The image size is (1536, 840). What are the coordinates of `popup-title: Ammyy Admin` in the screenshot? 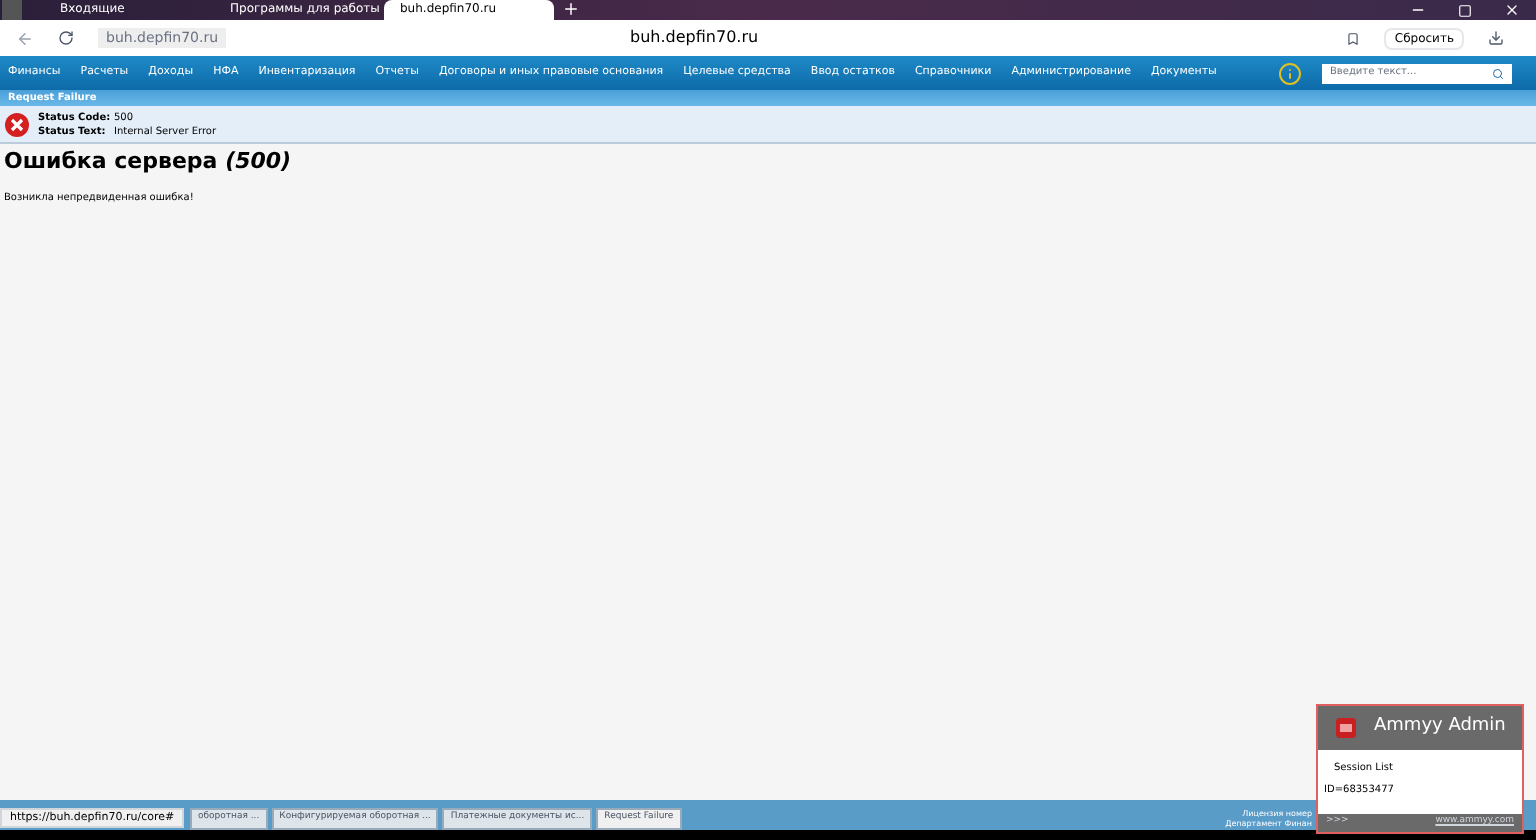 It's located at (1440, 727).